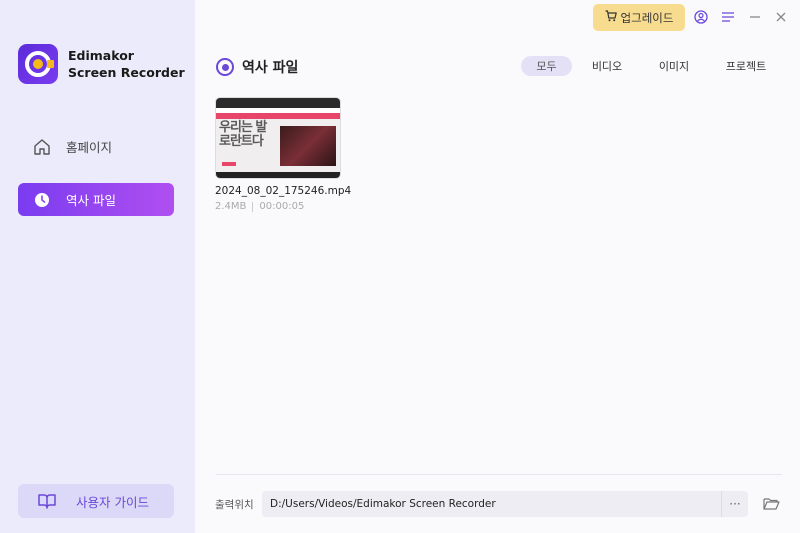 This screenshot has width=800, height=533. Describe the element at coordinates (283, 191) in the screenshot. I see `file-name: 2024_08_02_175246.mp4` at that location.